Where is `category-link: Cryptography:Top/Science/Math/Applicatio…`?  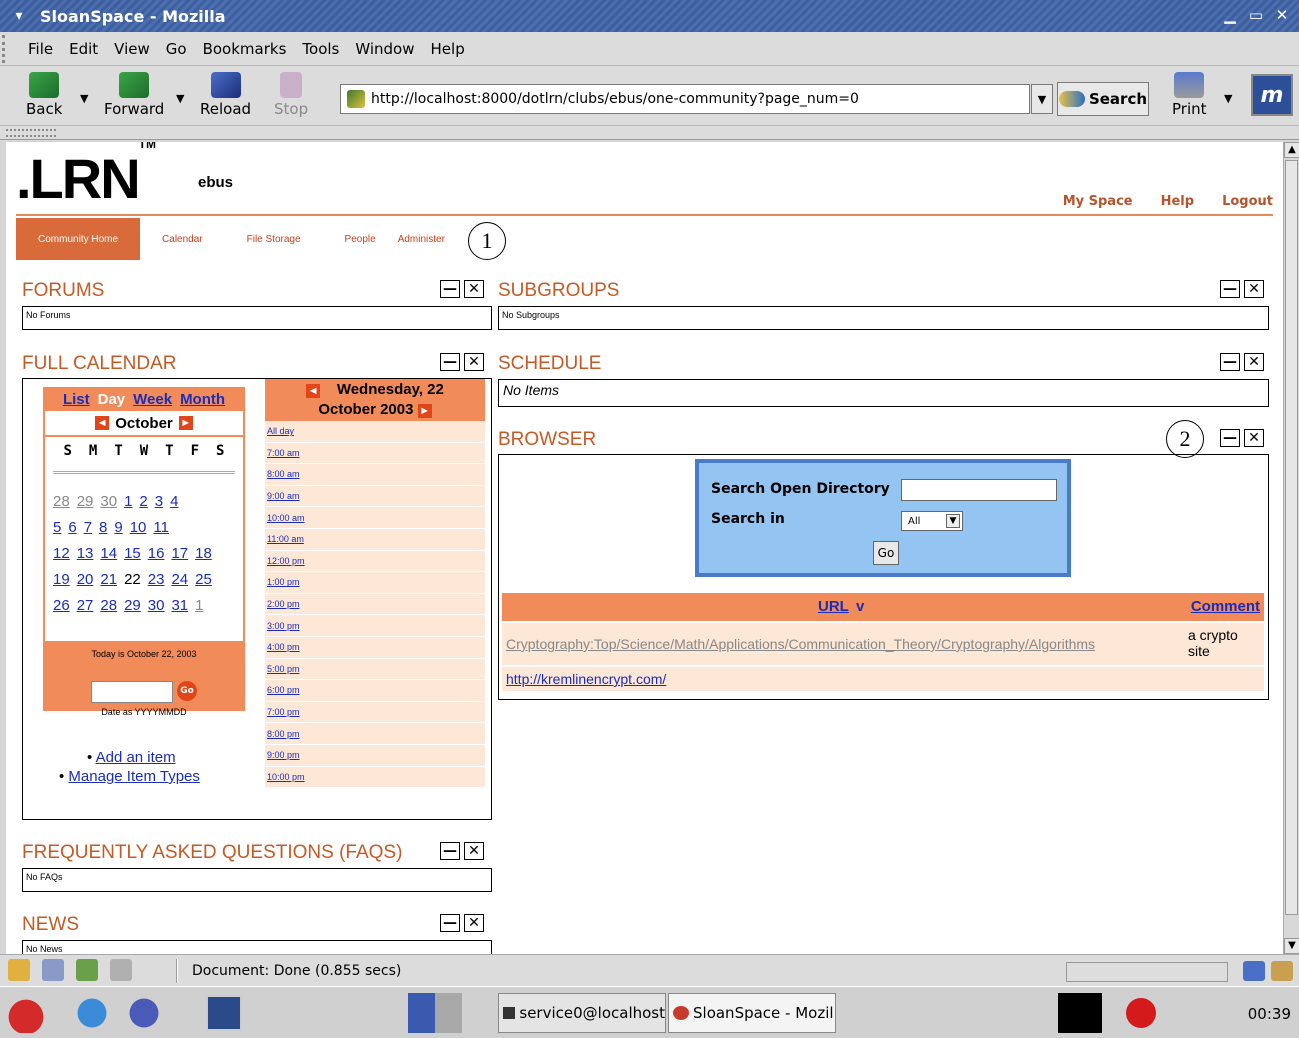
category-link: Cryptography:Top/Science/Math/Applicatio… is located at coordinates (800, 644).